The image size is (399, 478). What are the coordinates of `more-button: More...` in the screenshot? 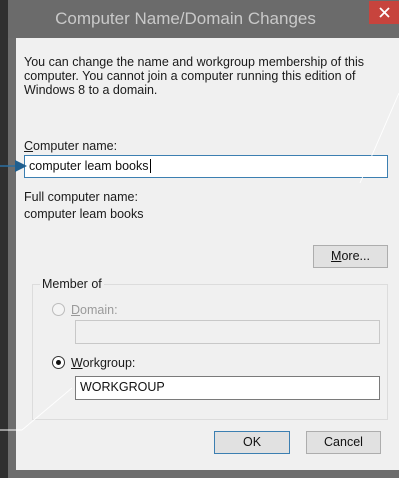 It's located at (350, 256).